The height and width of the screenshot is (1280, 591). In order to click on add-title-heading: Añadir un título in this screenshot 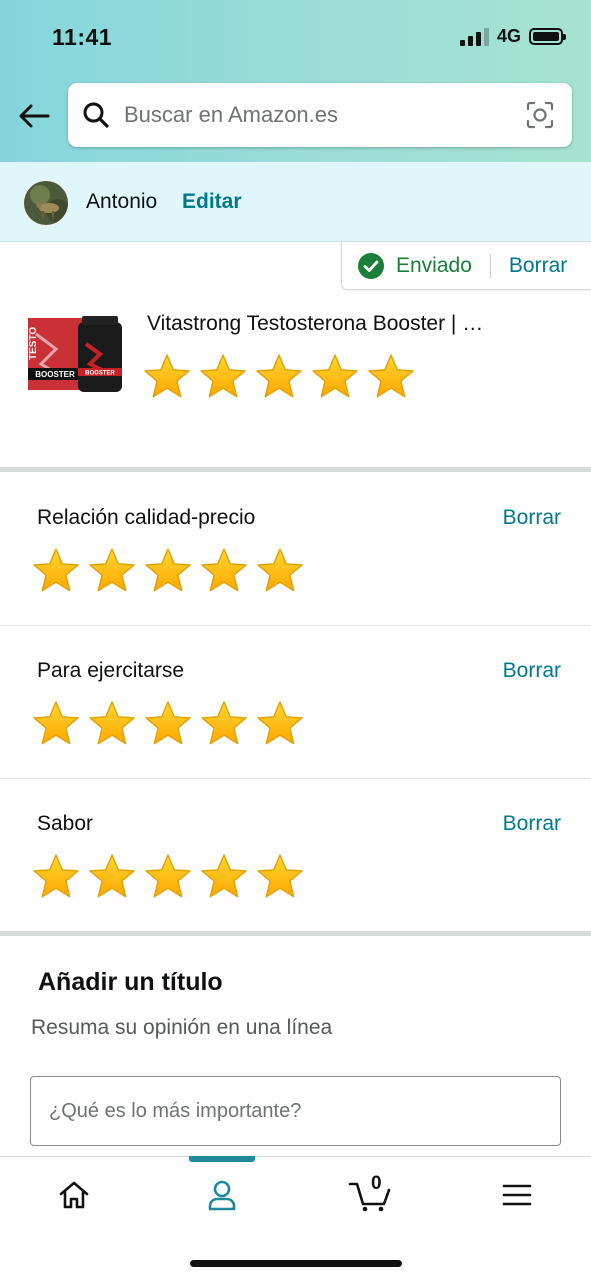, I will do `click(130, 982)`.